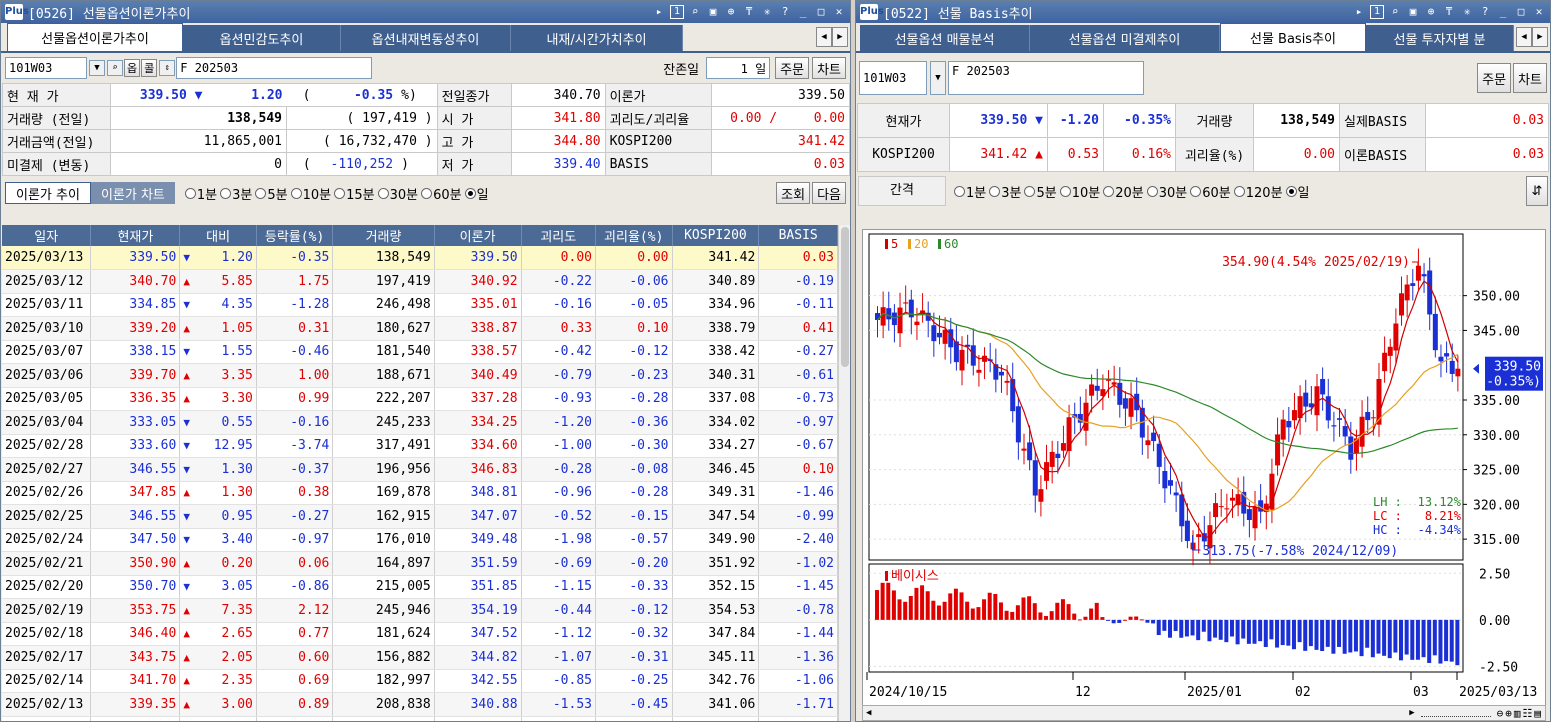  Describe the element at coordinates (478, 235) in the screenshot. I see `column-header: 이론가` at that location.